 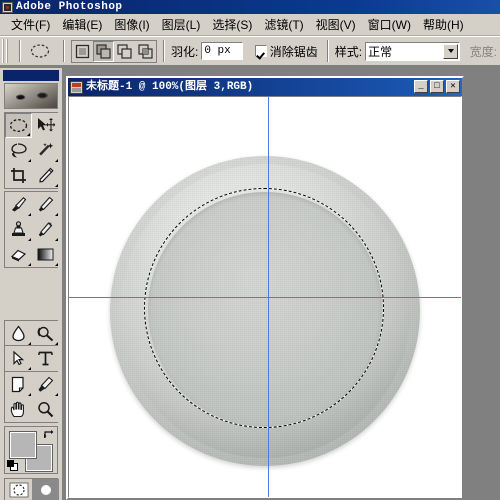 What do you see at coordinates (222, 51) in the screenshot?
I see `feather-input: 0 px` at bounding box center [222, 51].